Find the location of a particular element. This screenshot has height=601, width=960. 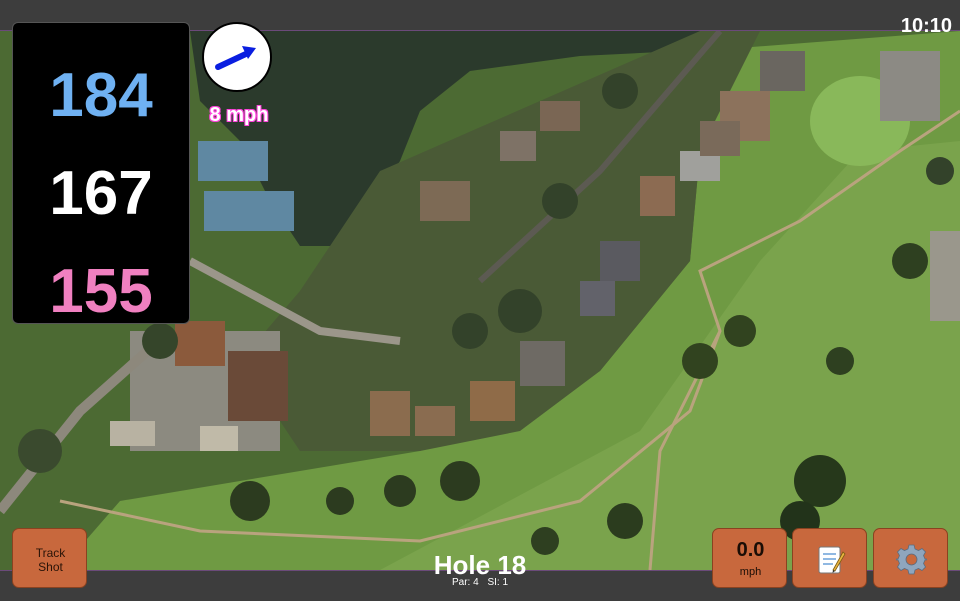

middle-distance: 167 is located at coordinates (101, 193).